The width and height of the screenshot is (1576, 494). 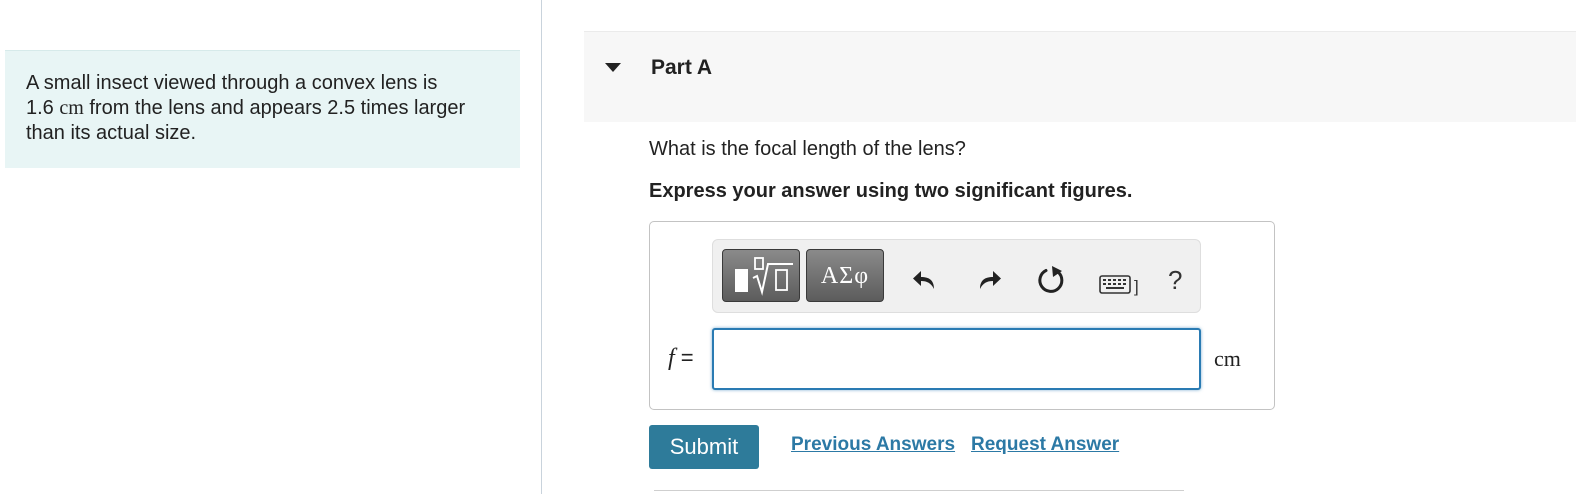 I want to click on redo-icon, so click(x=989, y=280).